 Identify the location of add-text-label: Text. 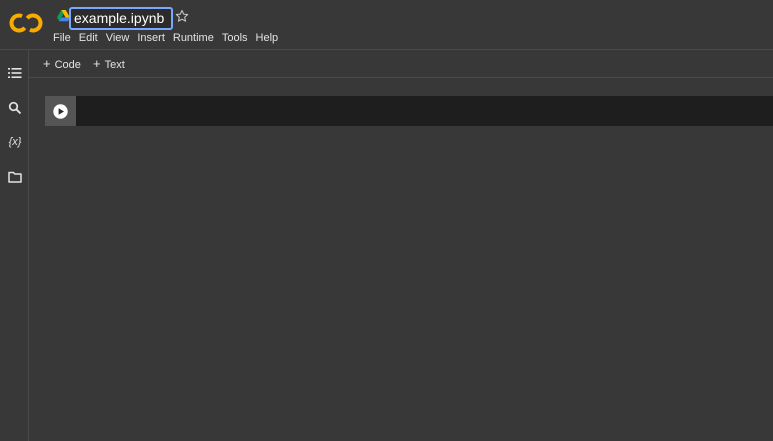
(114, 65).